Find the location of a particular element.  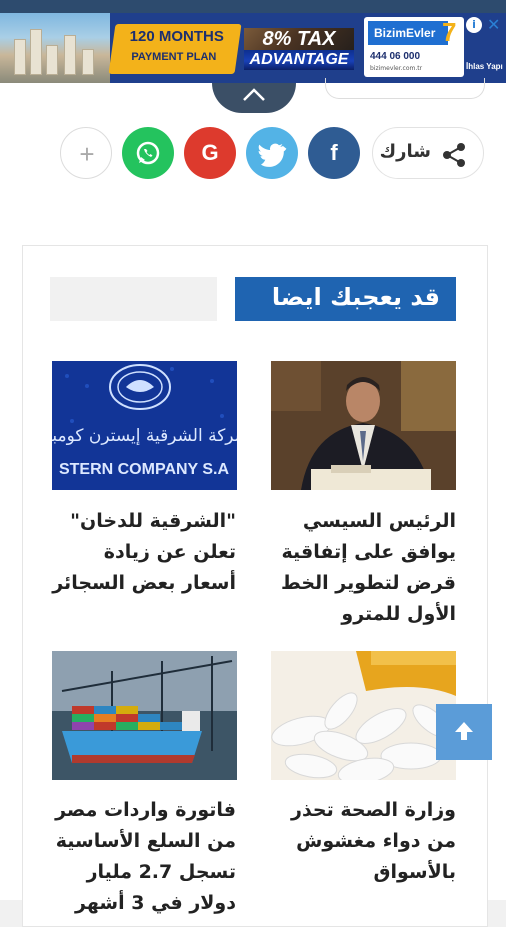

arrow-up-icon is located at coordinates (464, 731).